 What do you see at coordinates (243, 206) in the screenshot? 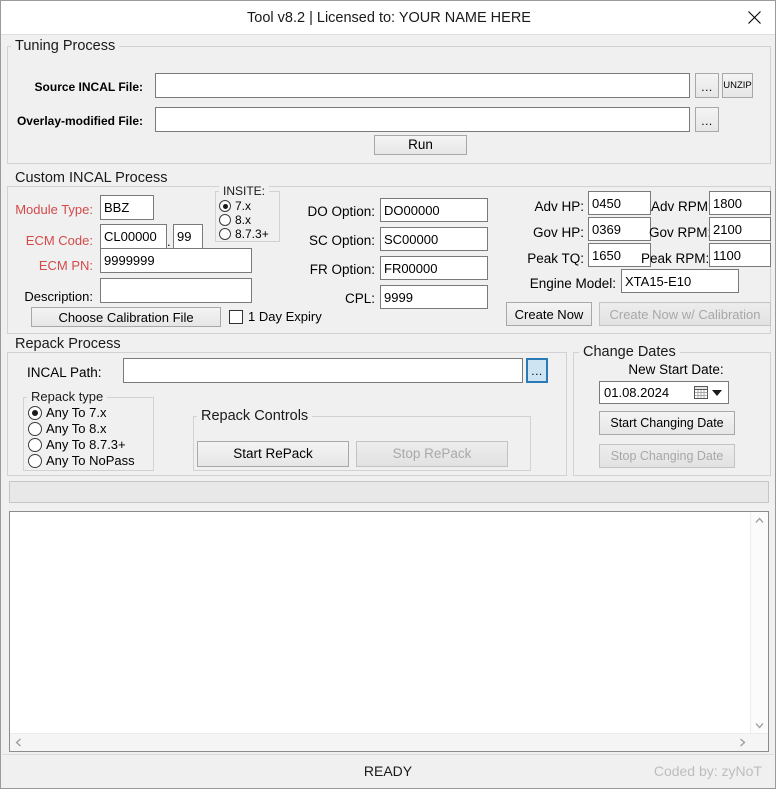
I see `insite-option-label: 7.x` at bounding box center [243, 206].